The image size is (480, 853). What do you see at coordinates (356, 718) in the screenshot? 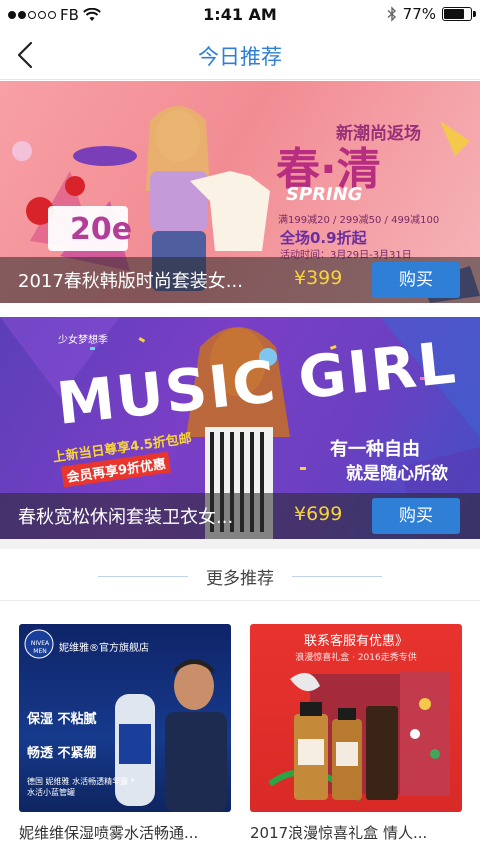
I see `product-image: 联系客服有优惠》 浪漫惊喜礼盒 · 2016走秀专供` at bounding box center [356, 718].